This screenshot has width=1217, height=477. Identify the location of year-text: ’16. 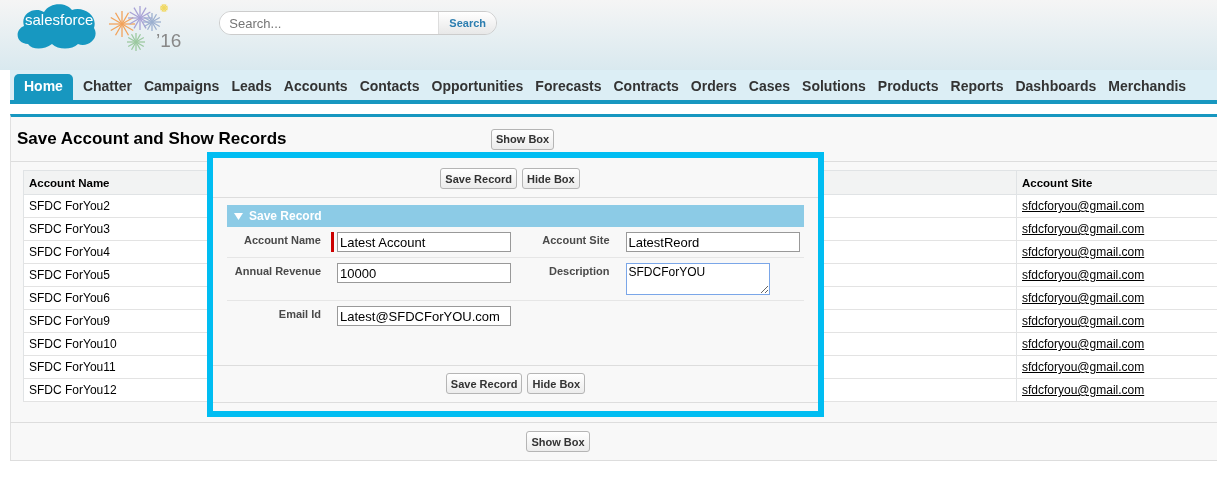
(169, 41).